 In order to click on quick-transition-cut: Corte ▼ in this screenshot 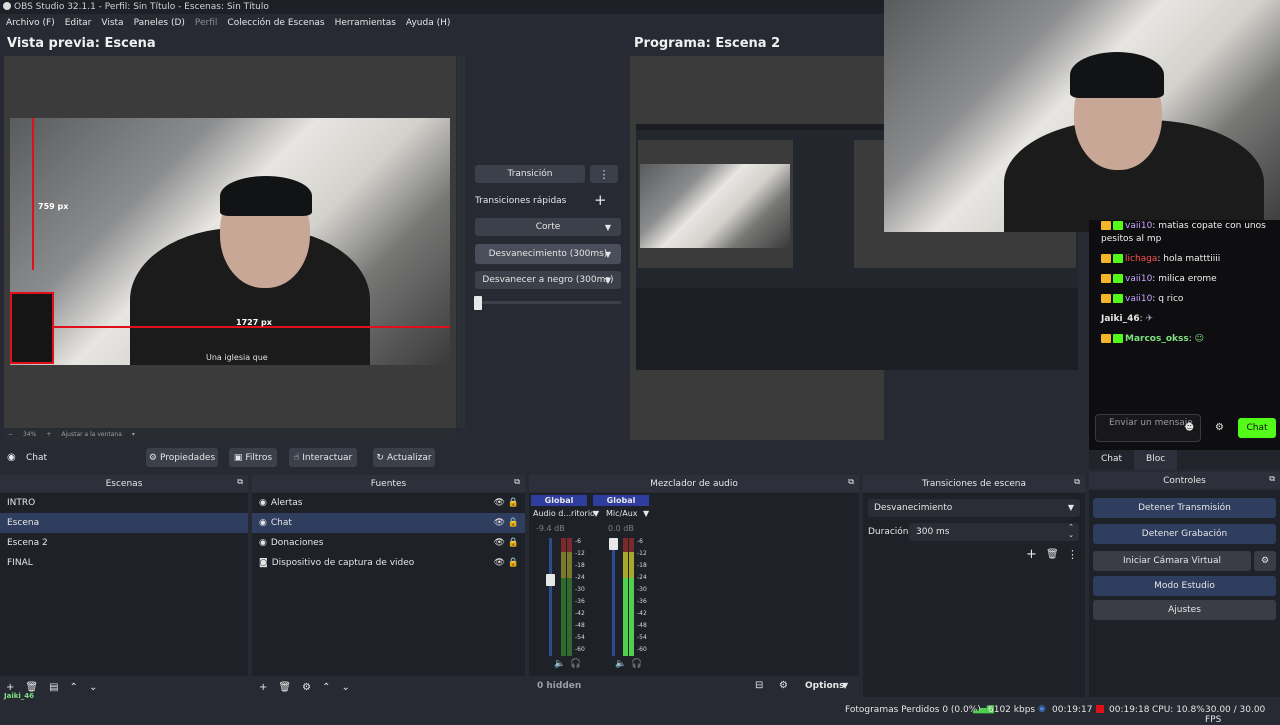, I will do `click(548, 227)`.